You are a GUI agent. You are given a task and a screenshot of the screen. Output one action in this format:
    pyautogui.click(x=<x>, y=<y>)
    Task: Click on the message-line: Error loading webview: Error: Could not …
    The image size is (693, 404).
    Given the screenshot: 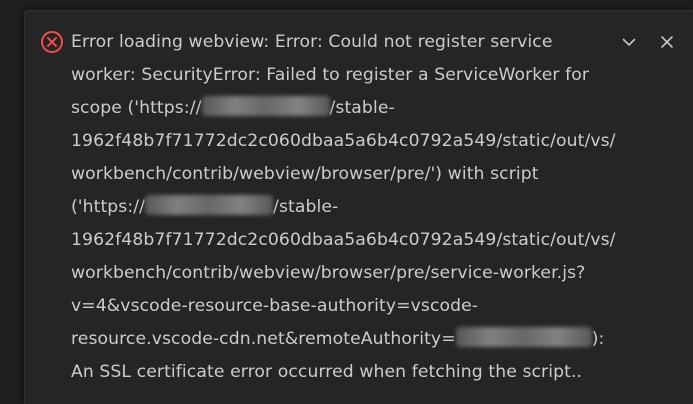 What is the action you would take?
    pyautogui.click(x=312, y=42)
    